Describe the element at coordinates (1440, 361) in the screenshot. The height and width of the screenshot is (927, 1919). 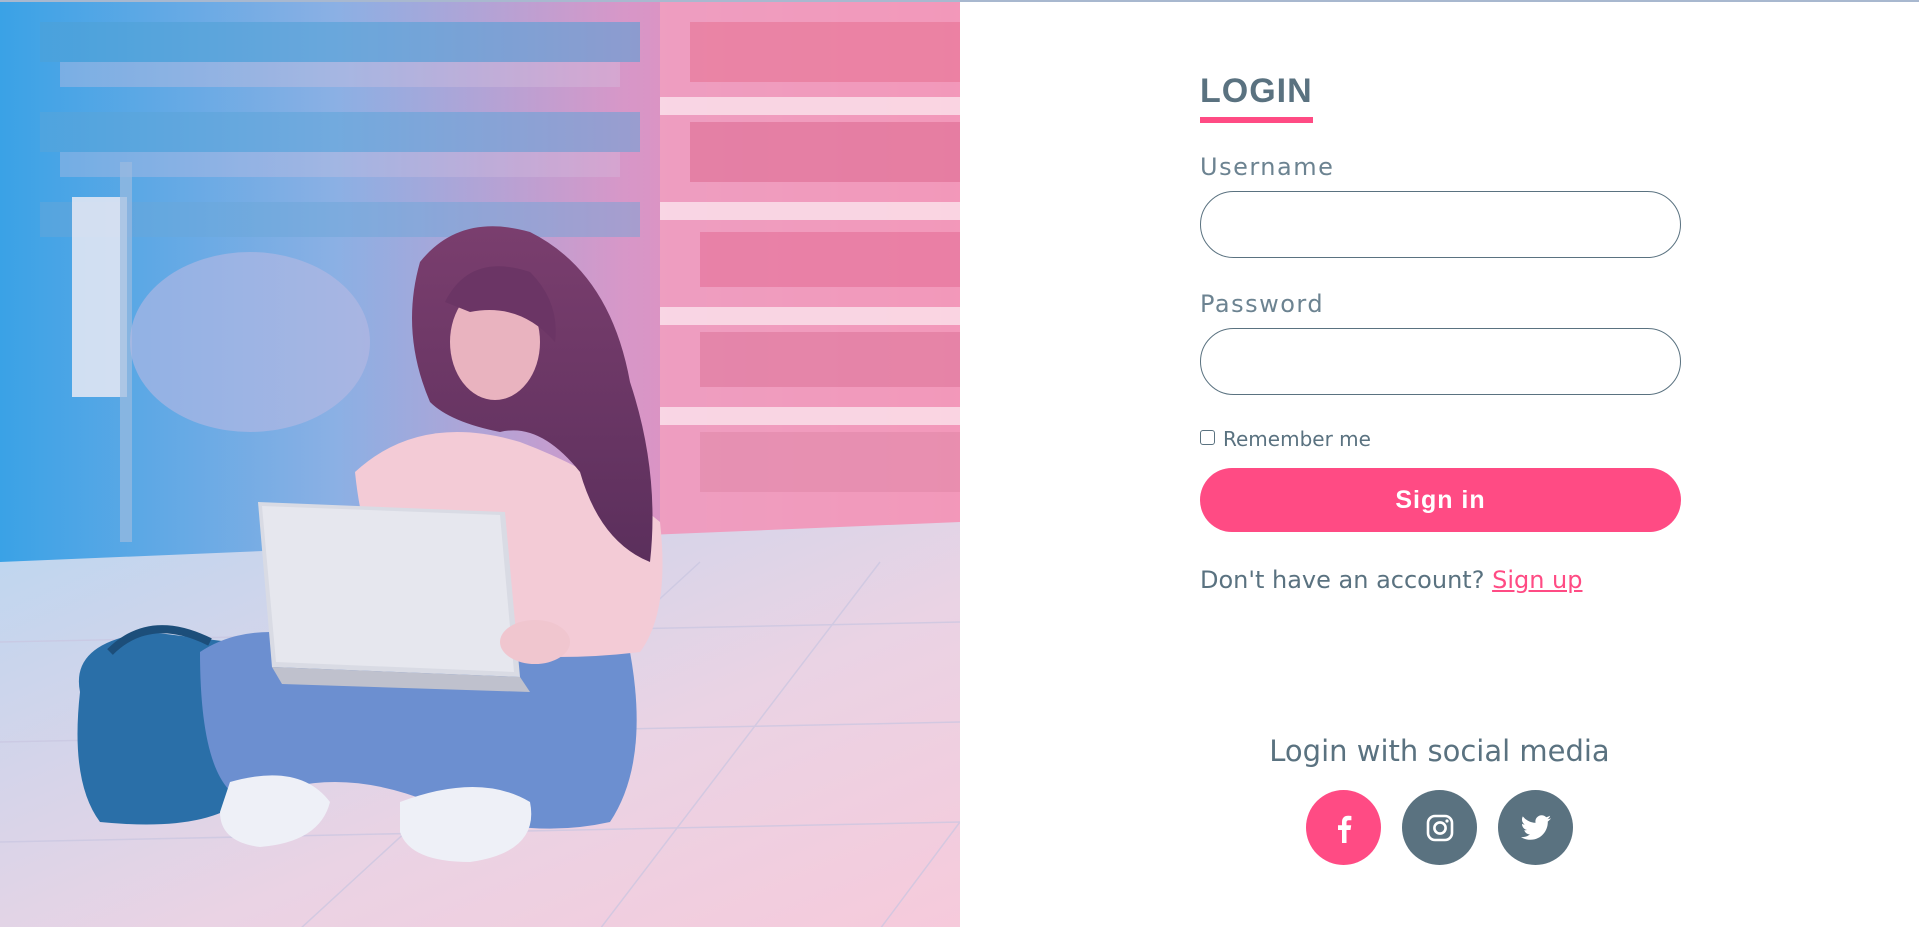
I see `password-input` at that location.